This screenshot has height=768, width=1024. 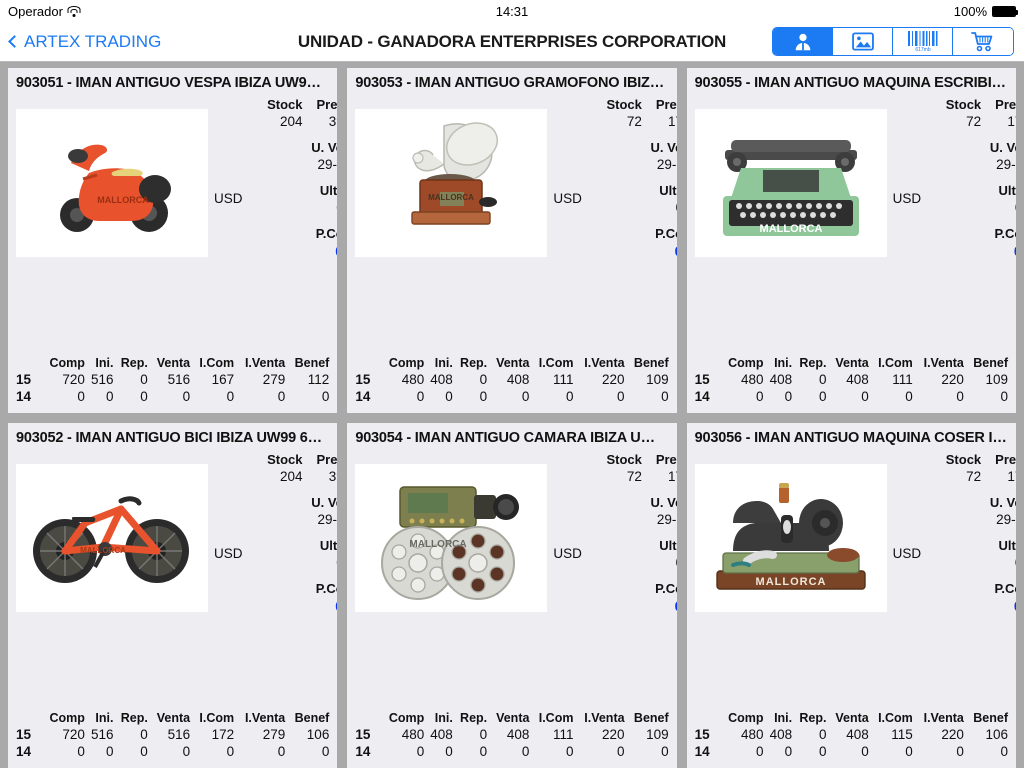 I want to click on segment-person, so click(x=803, y=41).